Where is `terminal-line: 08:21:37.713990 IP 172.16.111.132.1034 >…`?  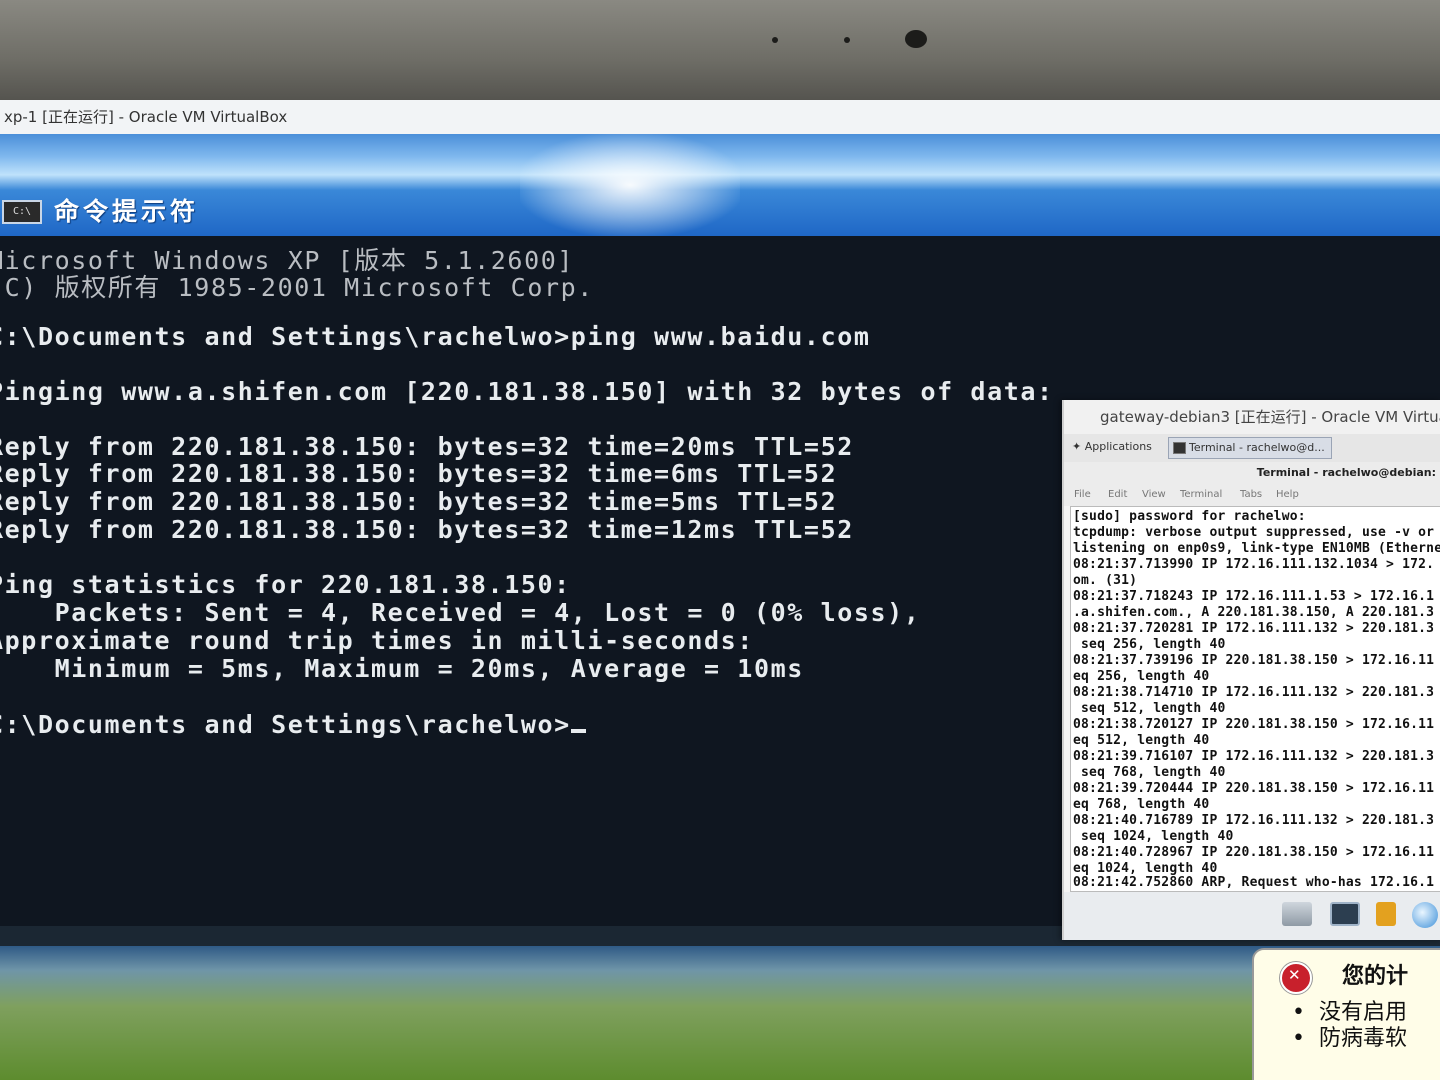 terminal-line: 08:21:37.713990 IP 172.16.111.132.1034 >… is located at coordinates (1254, 564).